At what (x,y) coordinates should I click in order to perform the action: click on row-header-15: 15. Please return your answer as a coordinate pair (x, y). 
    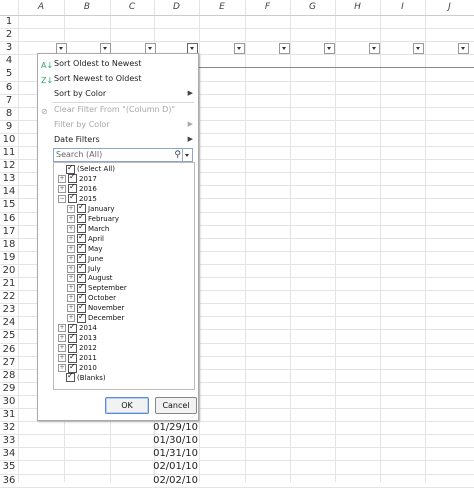
    Looking at the image, I should click on (9, 204).